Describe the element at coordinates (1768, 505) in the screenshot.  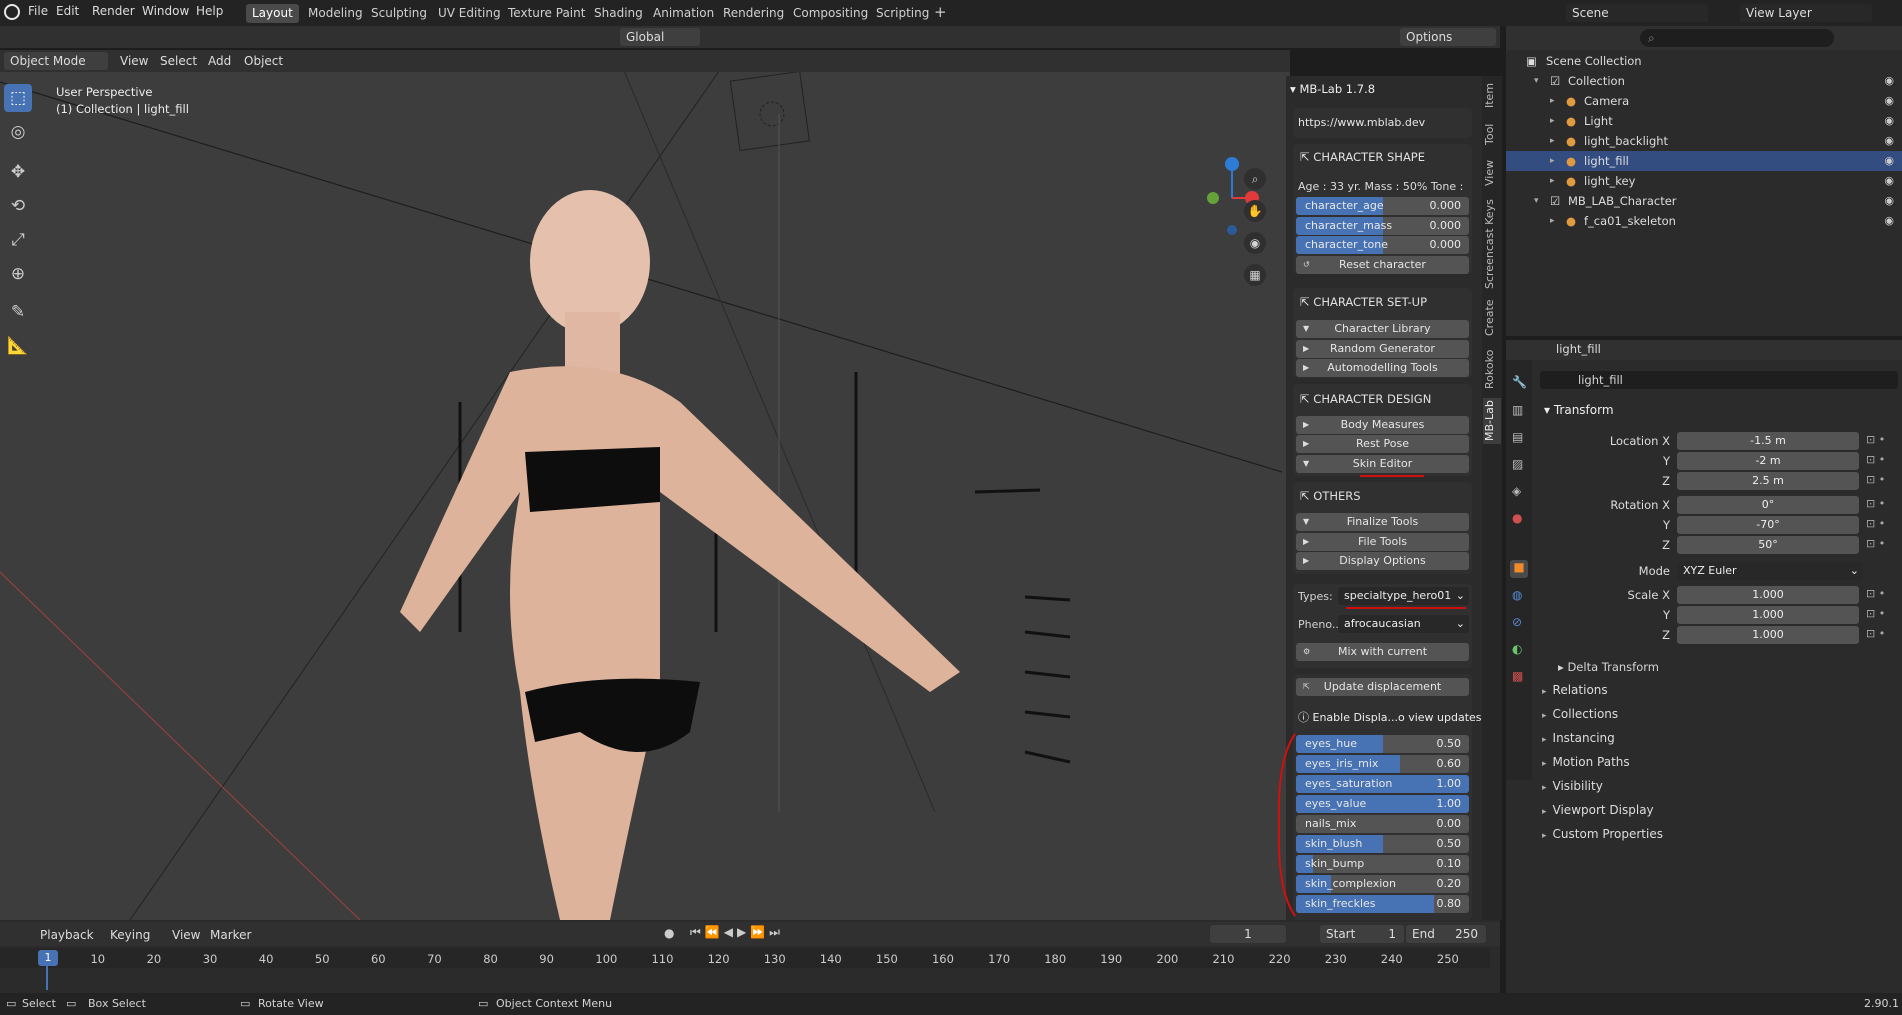
I see `rotation-field: 0°` at that location.